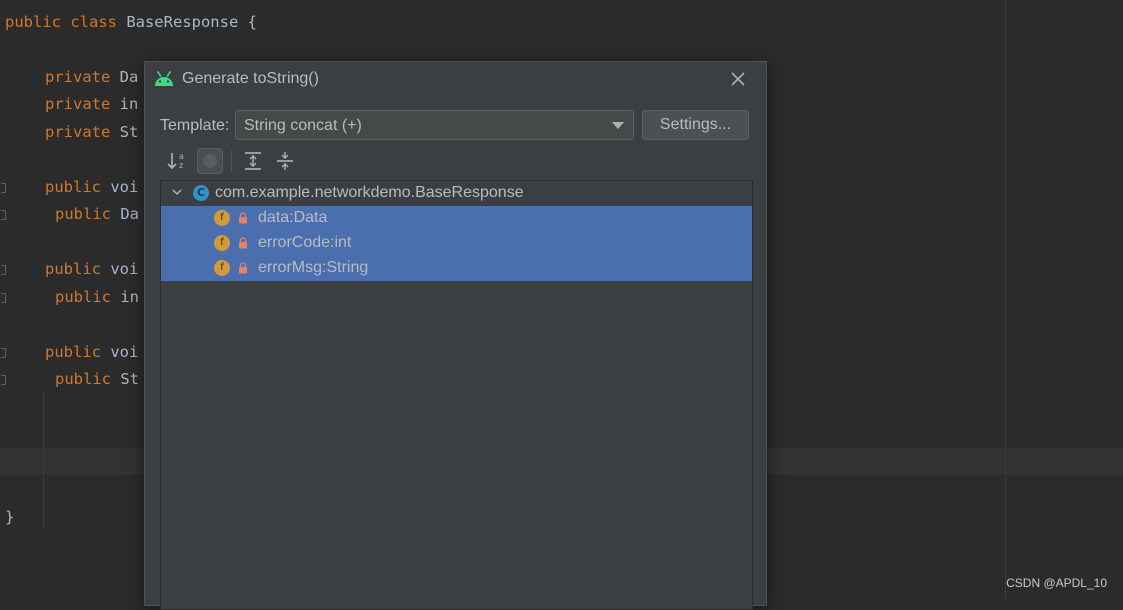  I want to click on code-line: public St, so click(97, 379).